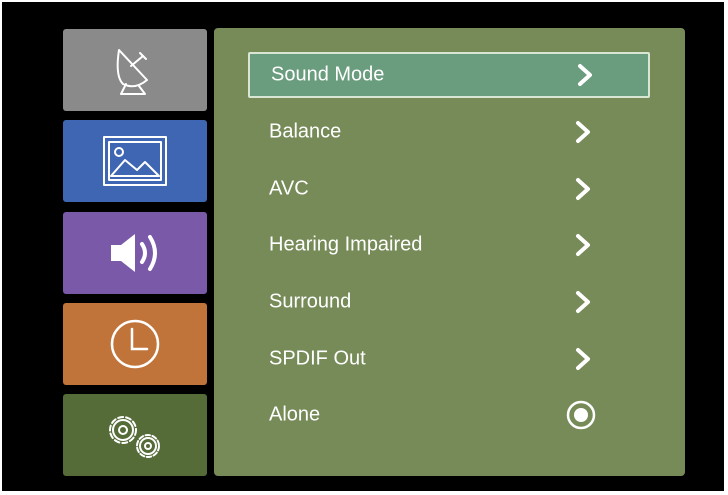 This screenshot has height=495, width=728. What do you see at coordinates (328, 74) in the screenshot?
I see `menu-item-label: Sound Mode` at bounding box center [328, 74].